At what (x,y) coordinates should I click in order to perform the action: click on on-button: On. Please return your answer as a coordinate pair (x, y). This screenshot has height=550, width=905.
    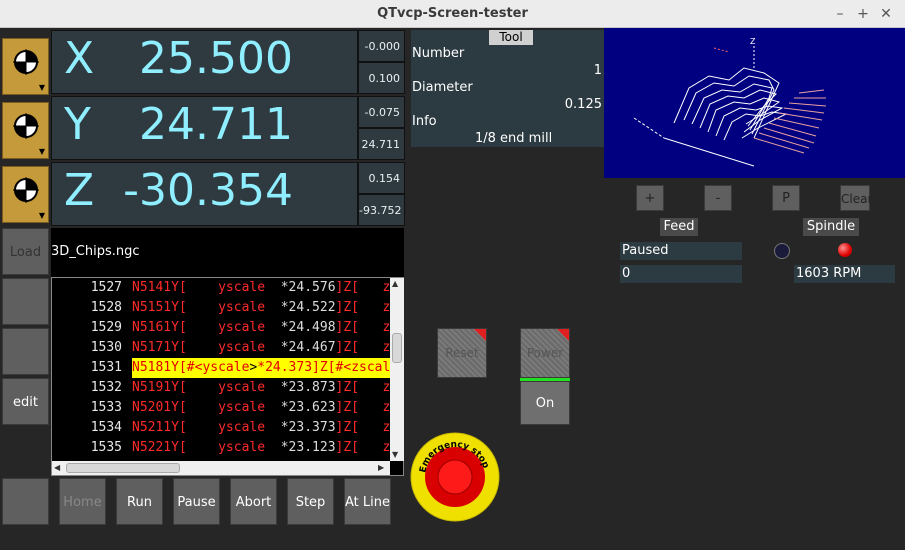
    Looking at the image, I should click on (545, 403).